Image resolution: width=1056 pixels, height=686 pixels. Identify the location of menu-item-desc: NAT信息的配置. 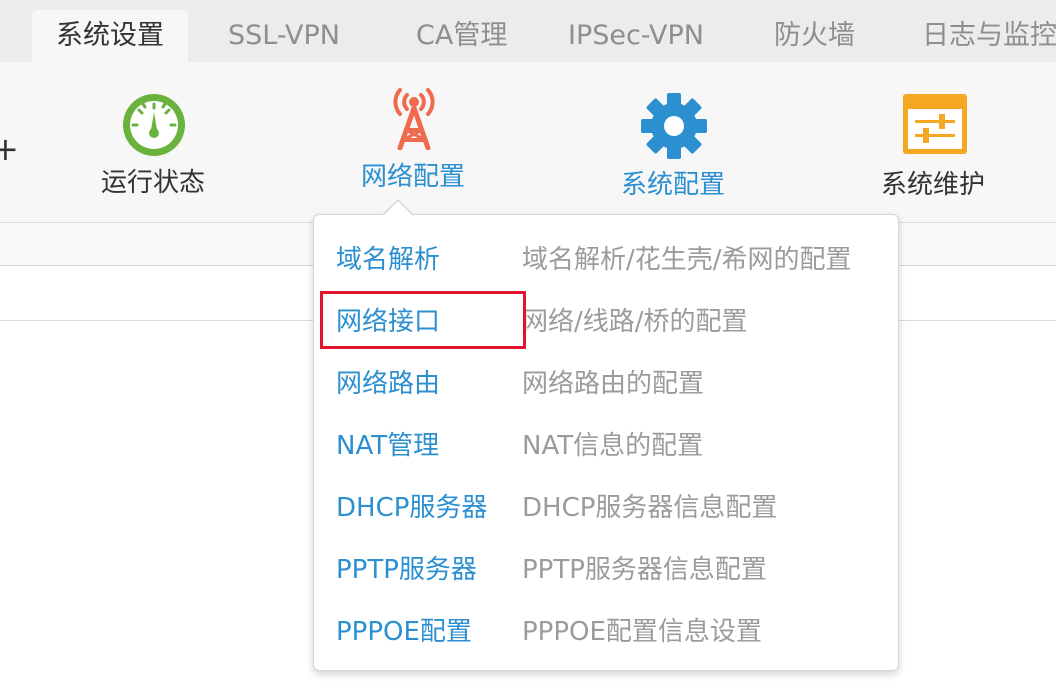
(613, 446).